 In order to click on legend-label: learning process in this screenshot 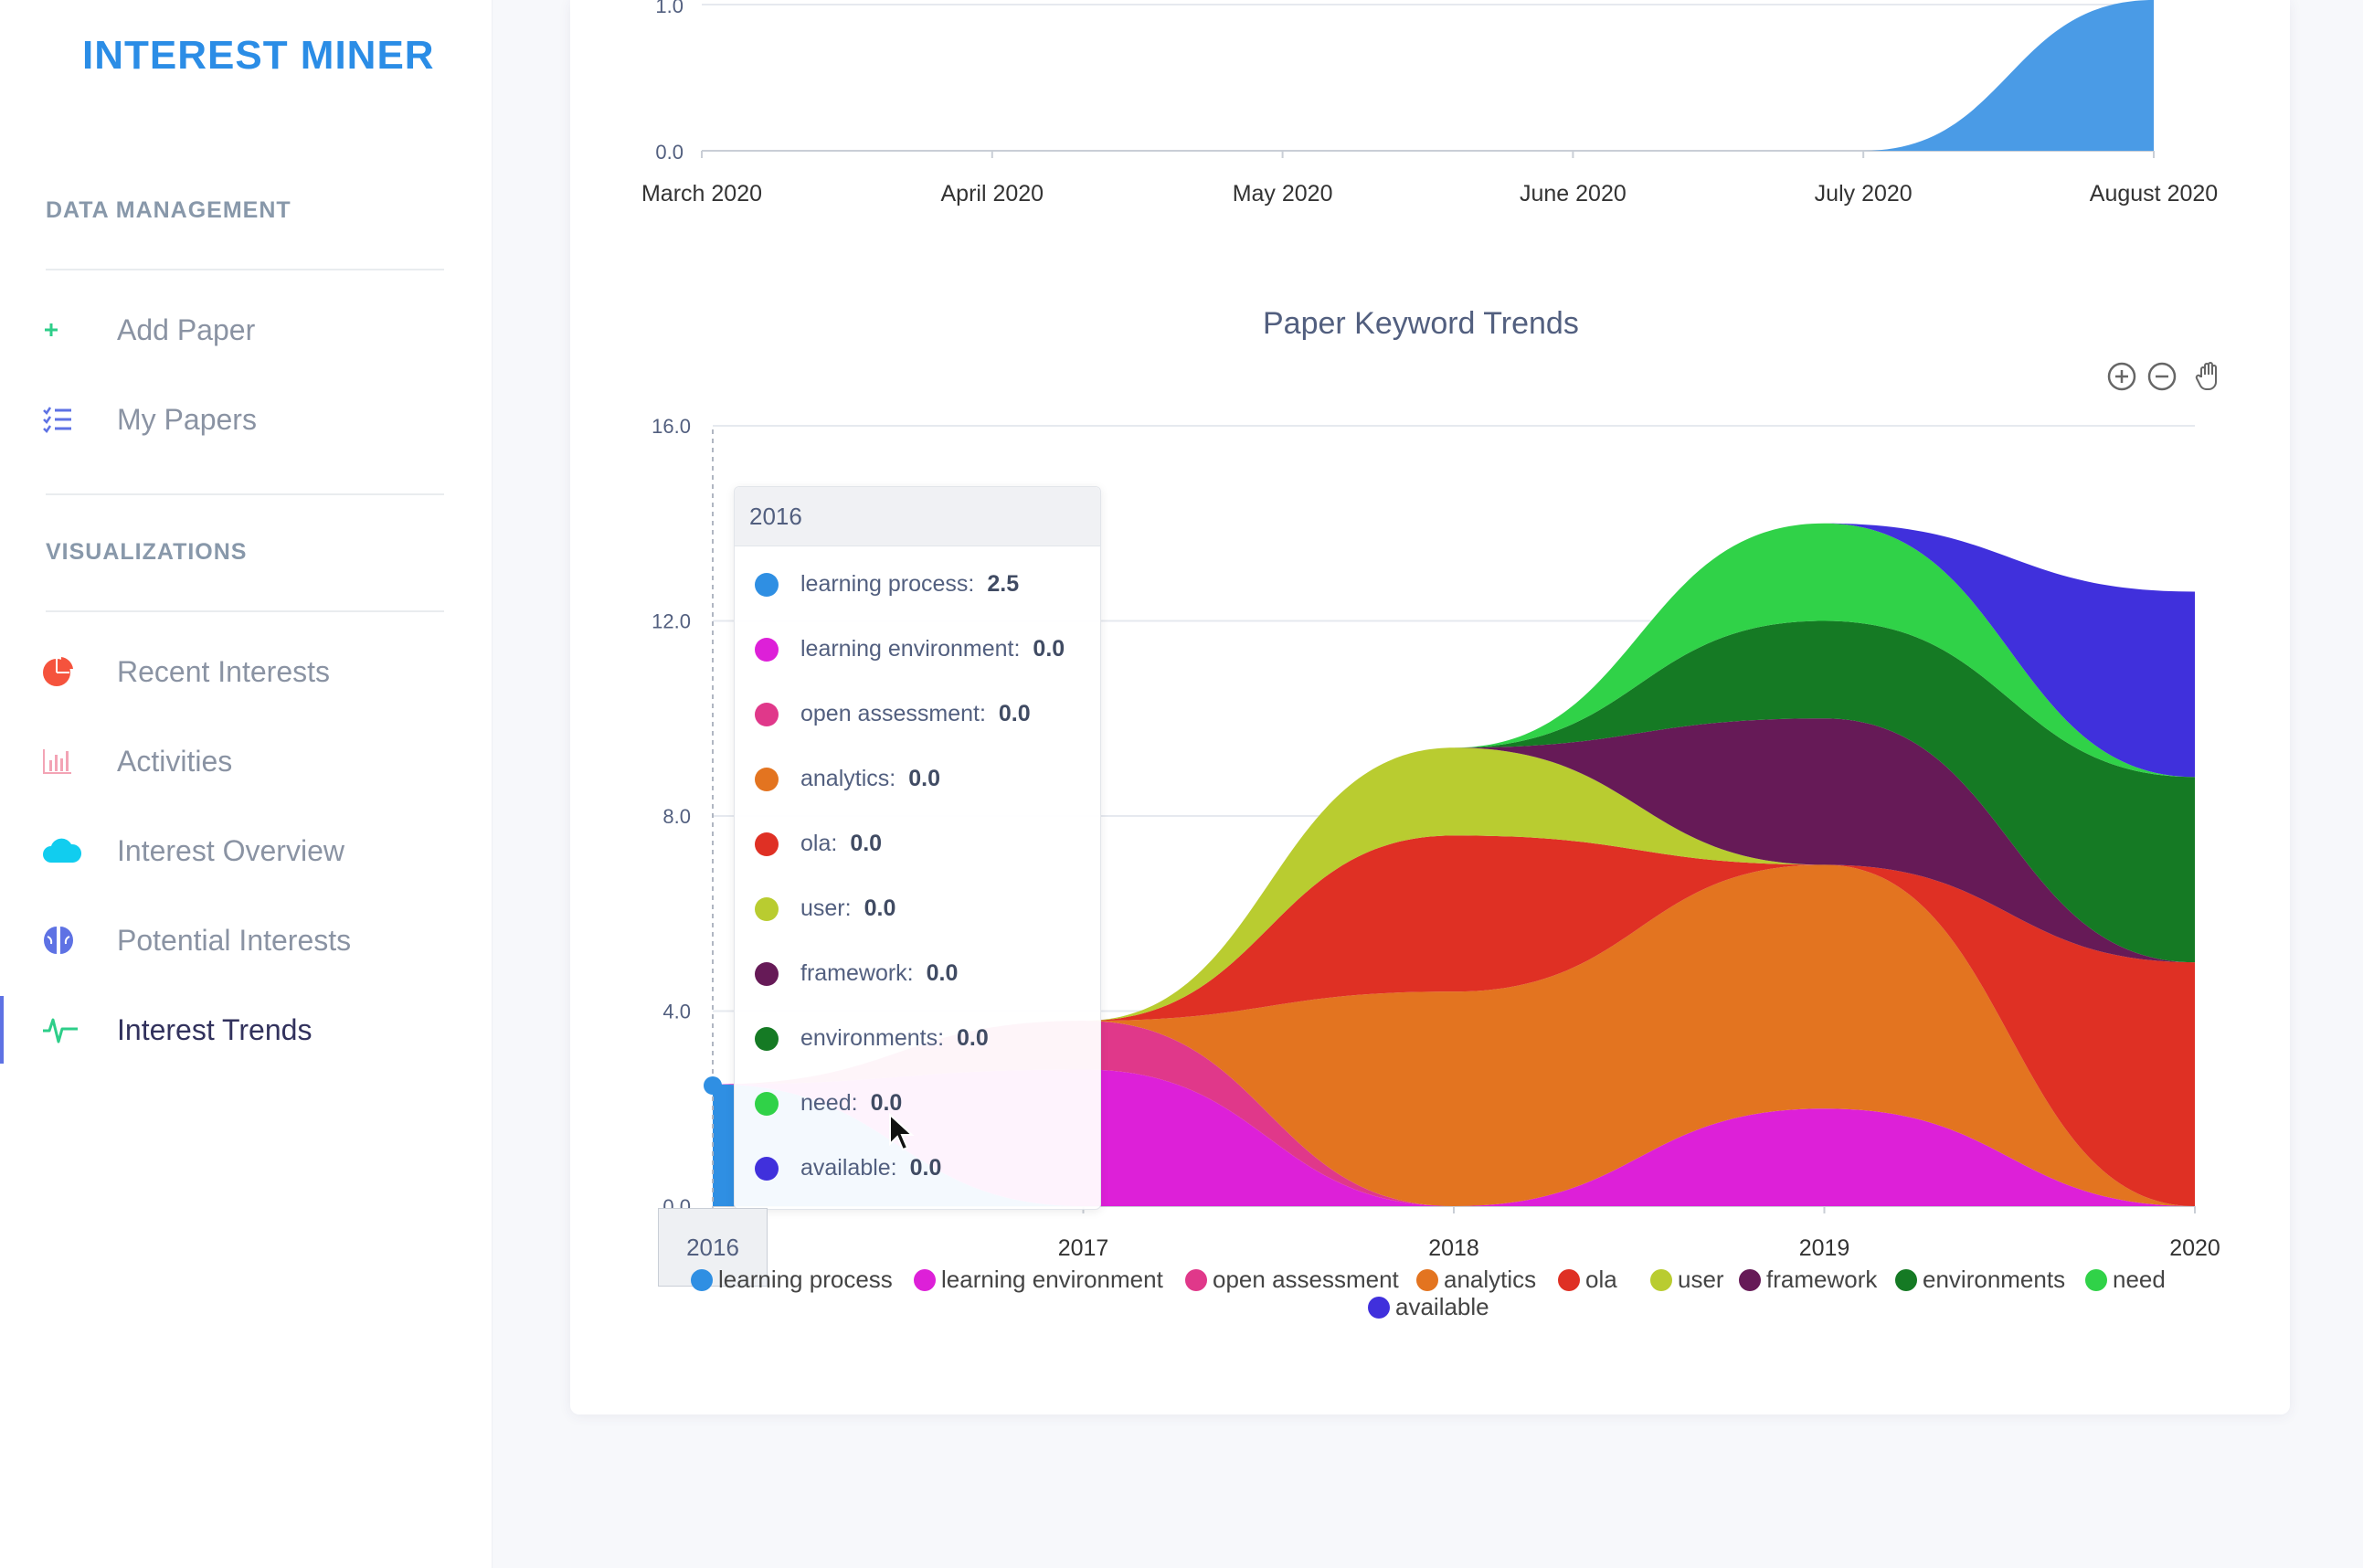, I will do `click(805, 1280)`.